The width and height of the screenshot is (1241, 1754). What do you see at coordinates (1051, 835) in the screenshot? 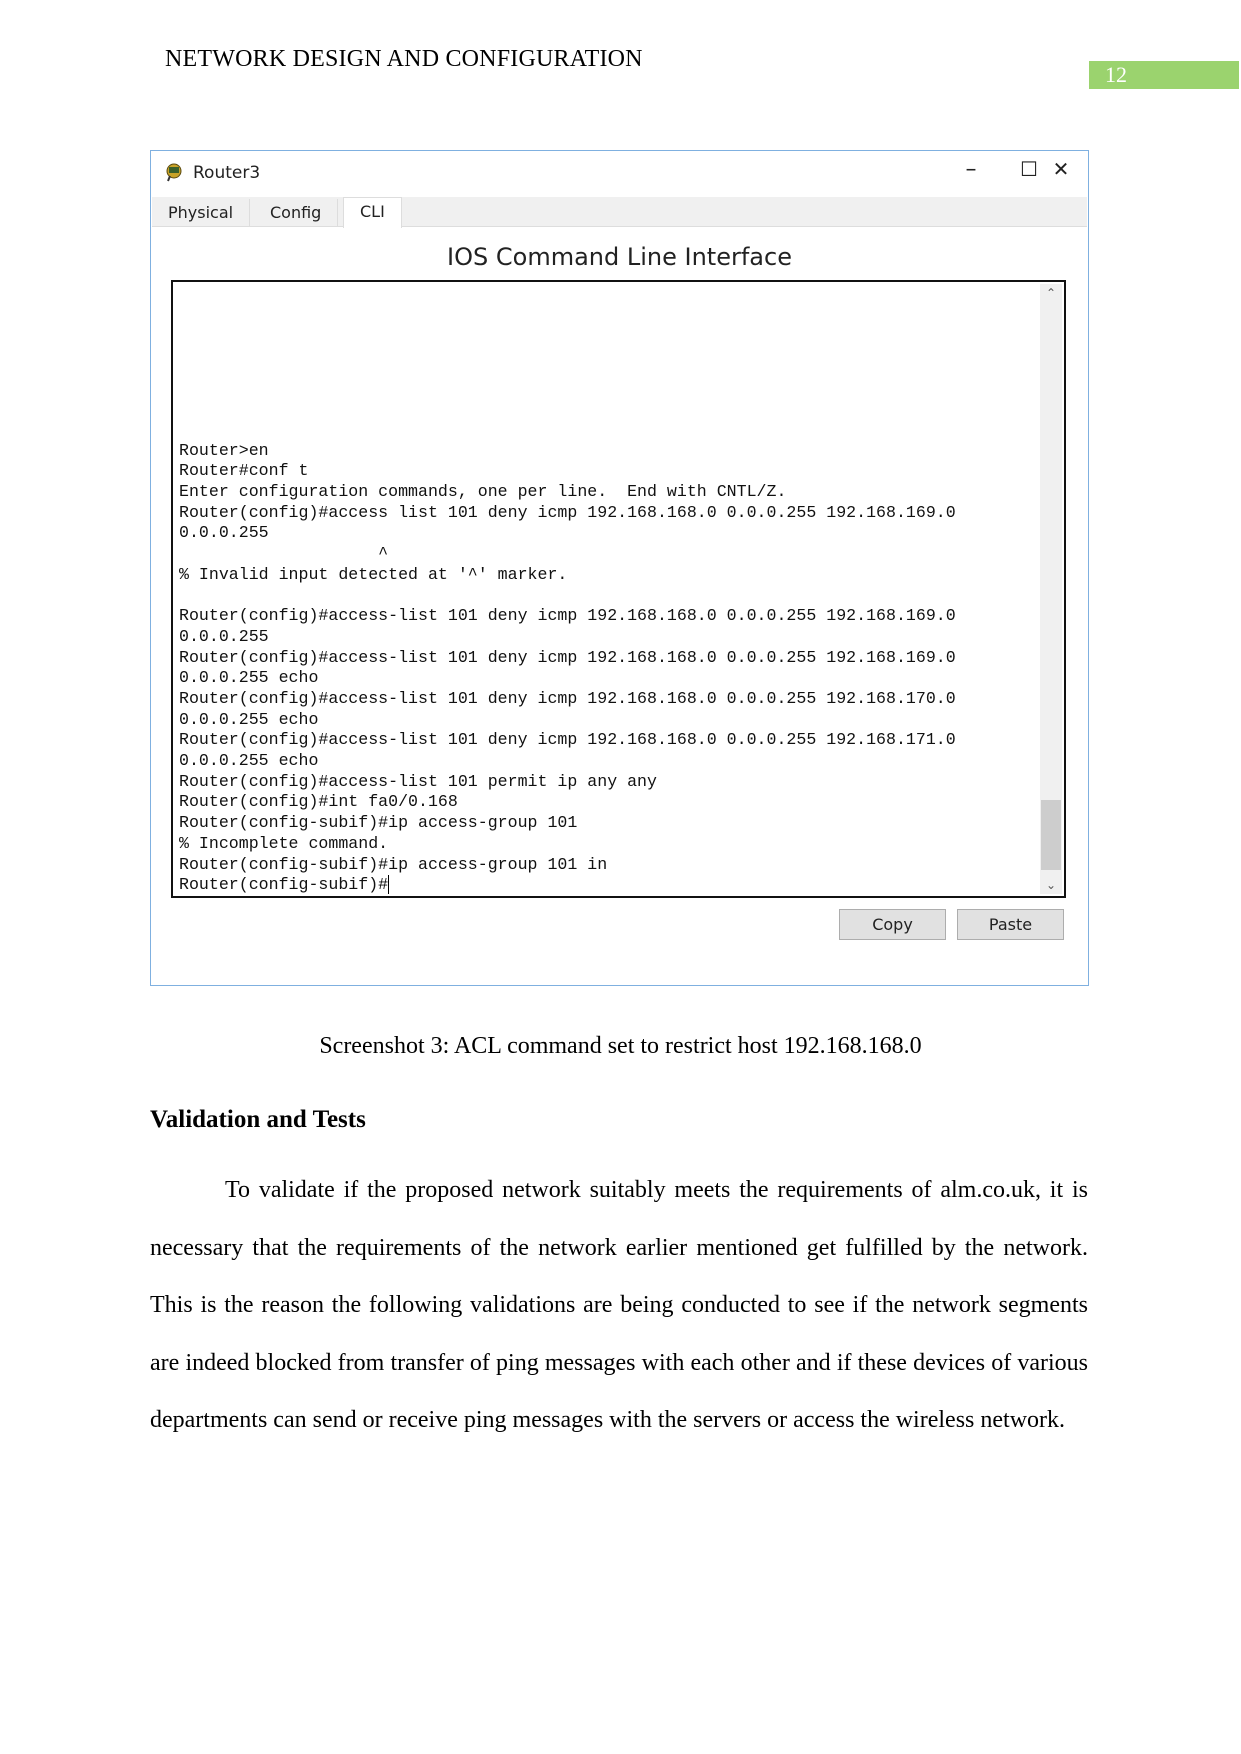
I see `scroll-thumb` at bounding box center [1051, 835].